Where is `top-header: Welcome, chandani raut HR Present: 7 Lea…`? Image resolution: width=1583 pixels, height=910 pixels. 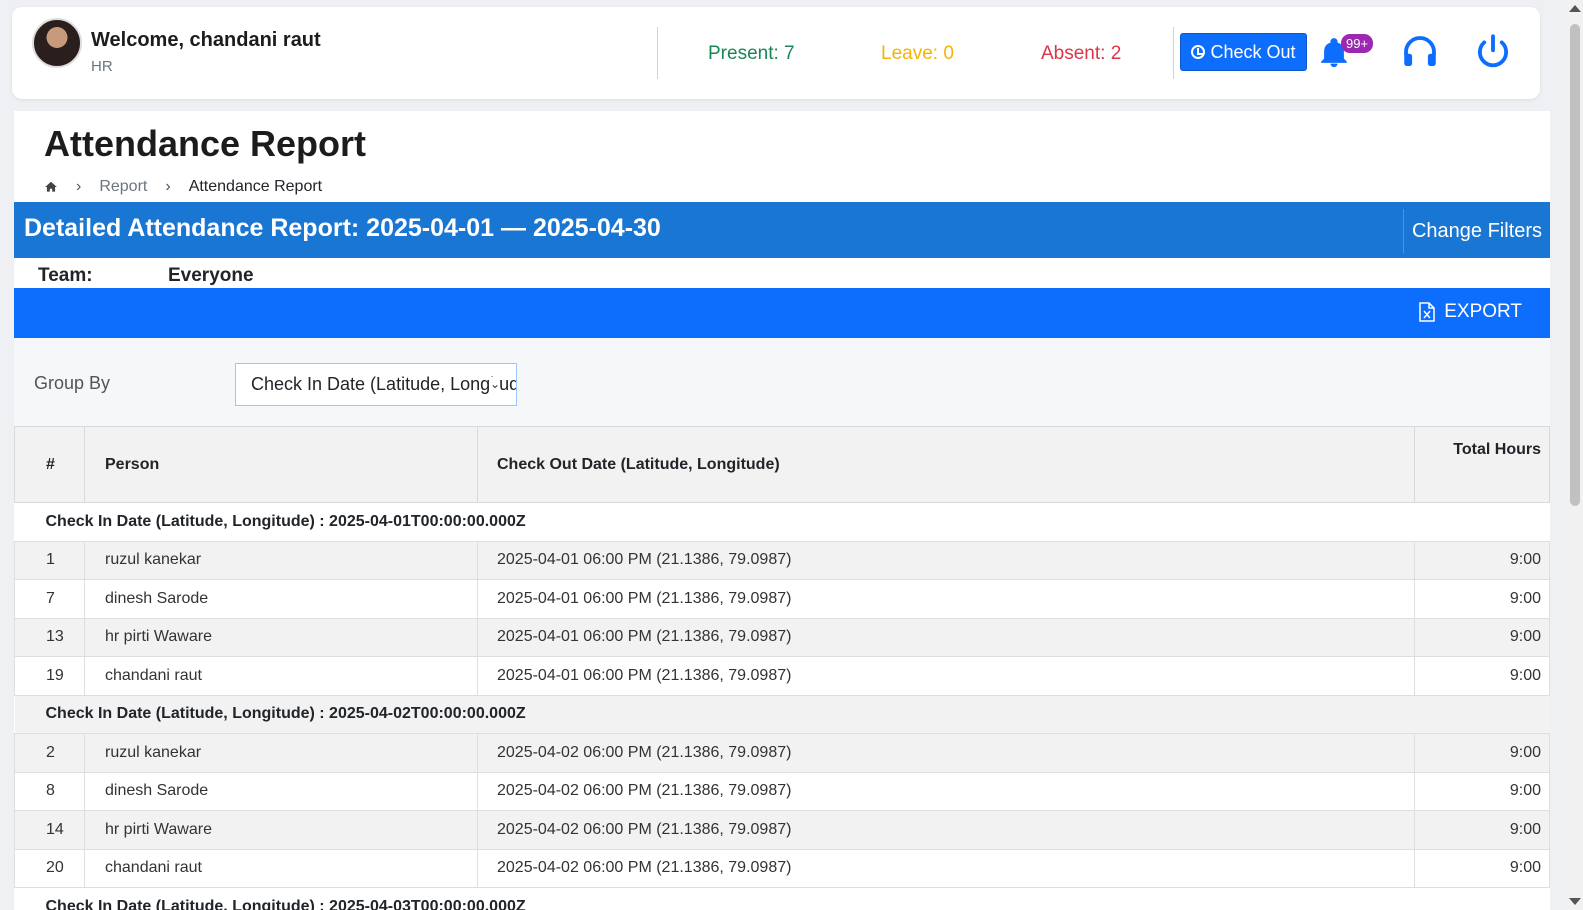 top-header: Welcome, chandani raut HR Present: 7 Lea… is located at coordinates (776, 53).